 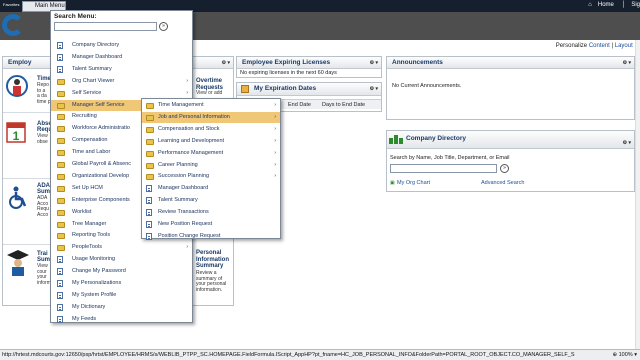 I want to click on home-icon: ⌂, so click(x=590, y=5).